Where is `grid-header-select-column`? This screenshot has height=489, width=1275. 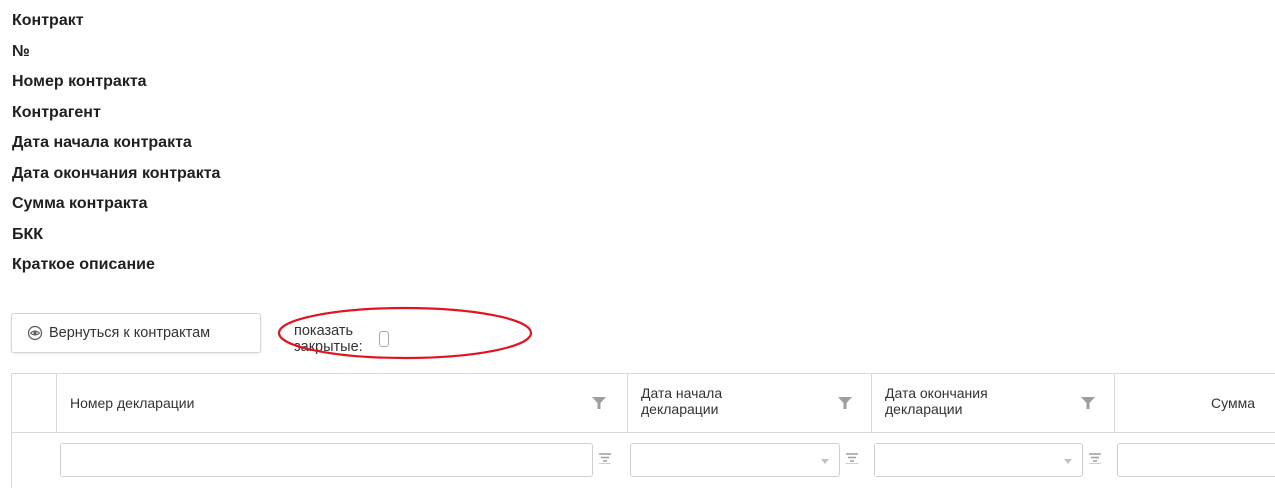 grid-header-select-column is located at coordinates (34, 403).